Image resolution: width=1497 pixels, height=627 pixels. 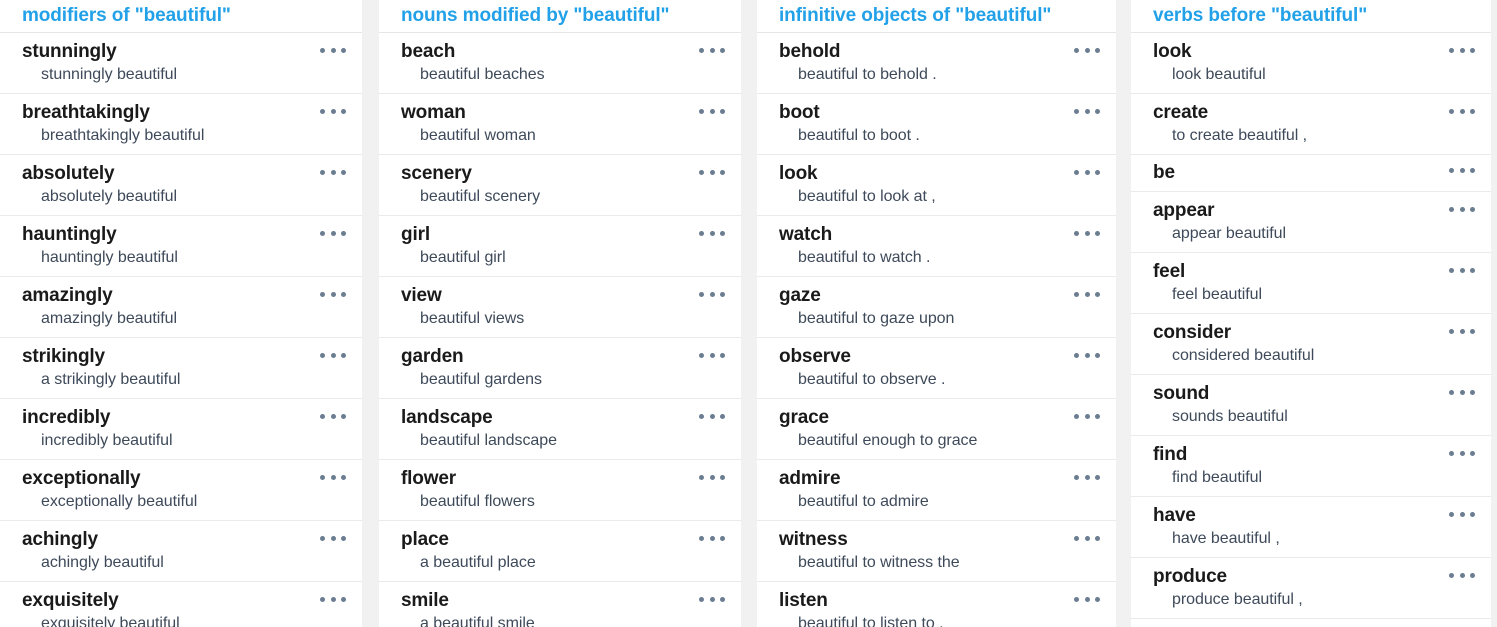 What do you see at coordinates (1217, 294) in the screenshot?
I see `collocation-example: feel beautiful` at bounding box center [1217, 294].